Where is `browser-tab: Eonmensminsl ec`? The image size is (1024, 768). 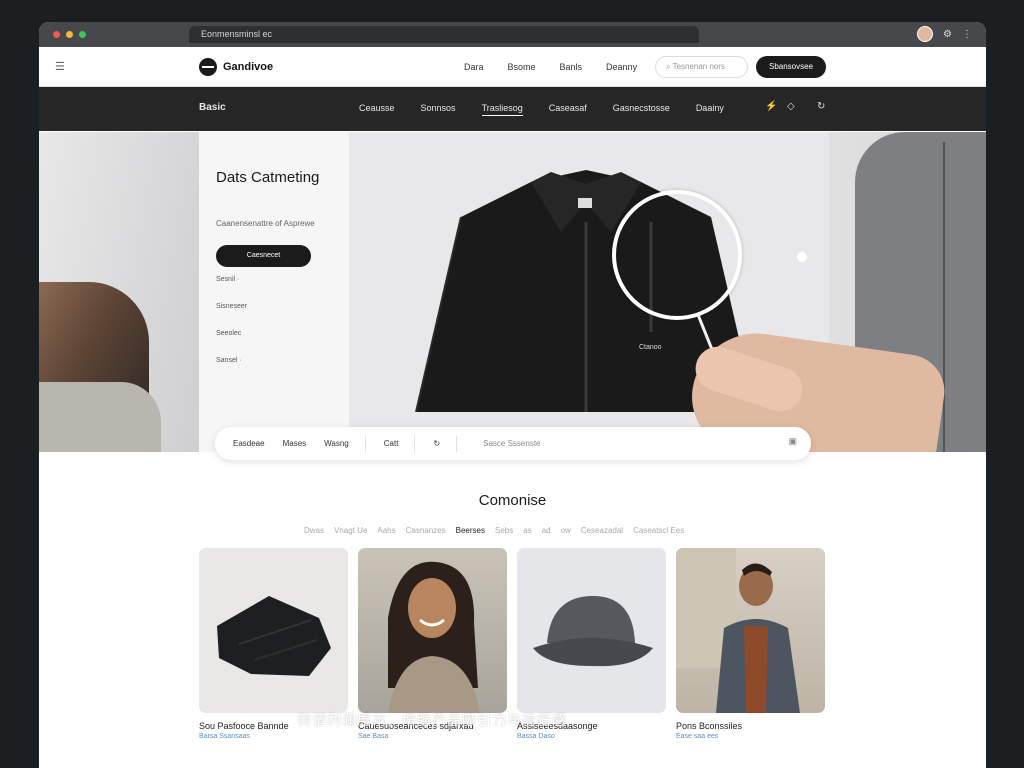 browser-tab: Eonmensminsl ec is located at coordinates (444, 34).